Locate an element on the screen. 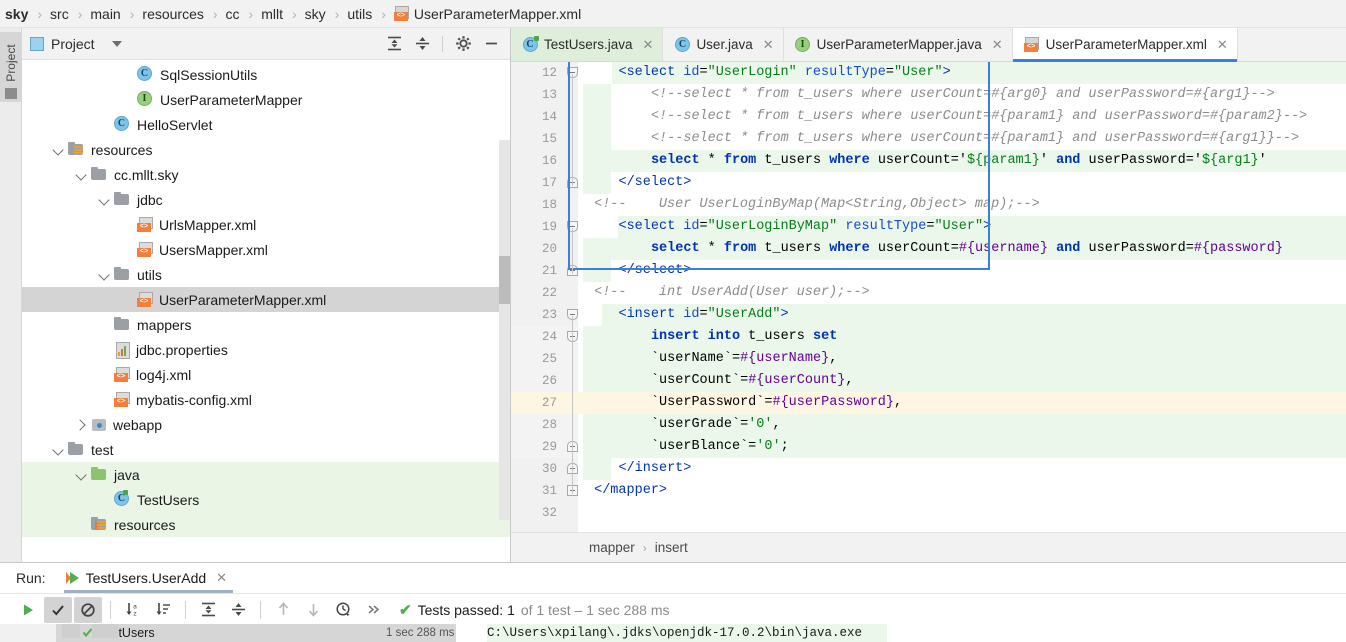 Image resolution: width=1346 pixels, height=642 pixels. chevron-right-icon is located at coordinates (81, 425).